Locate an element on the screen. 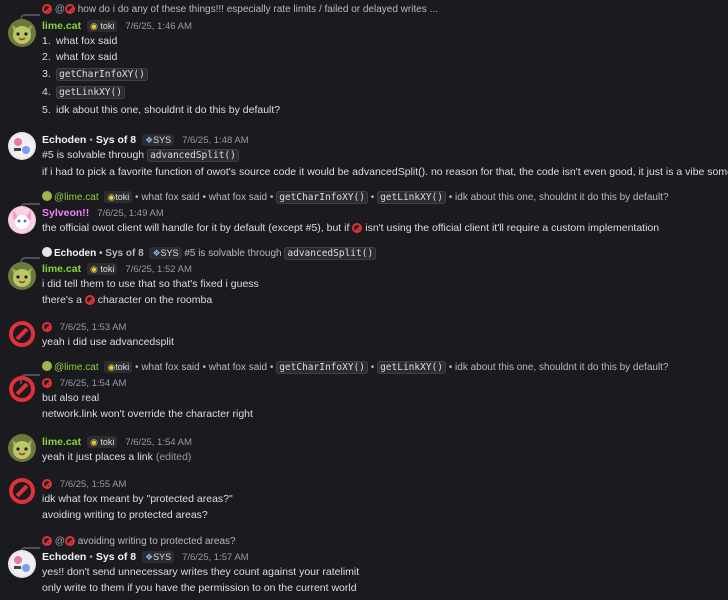  message-text: #5 is solvable through advancedSplit() is located at coordinates (381, 155).